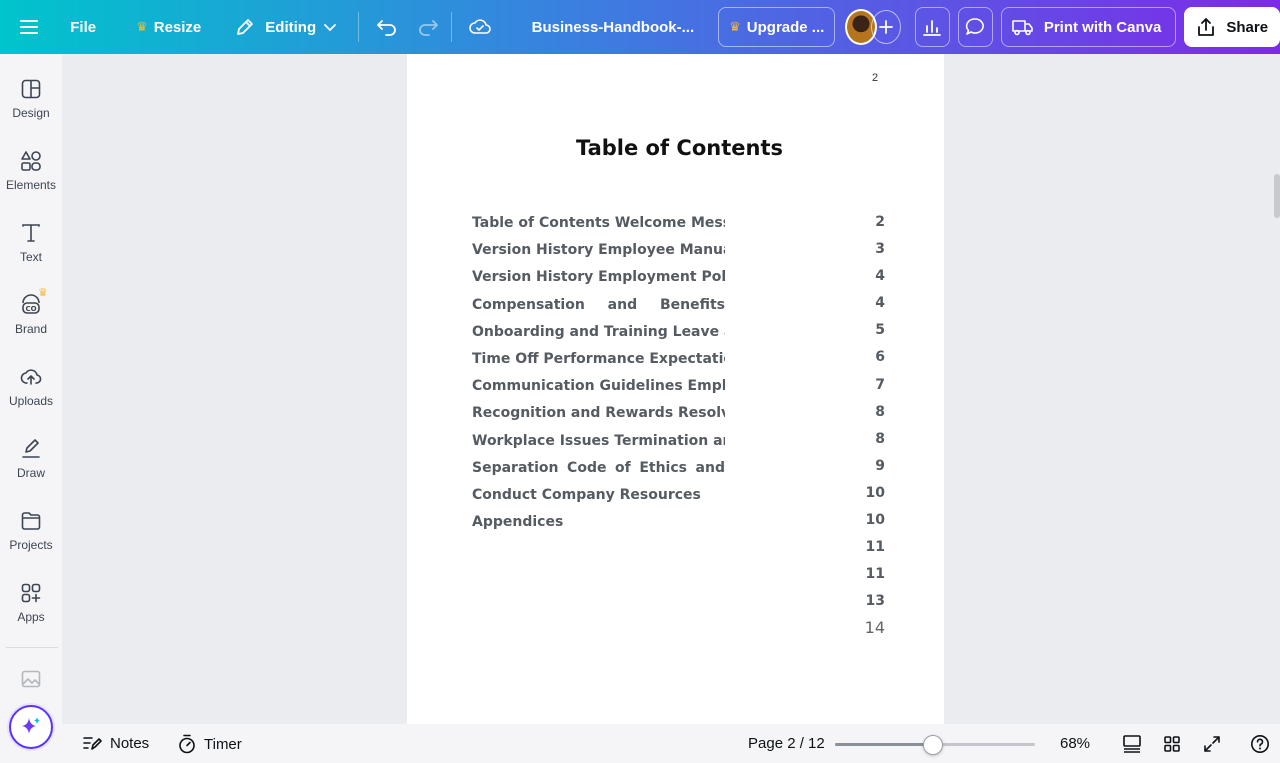 This screenshot has height=763, width=1280. What do you see at coordinates (598, 250) in the screenshot?
I see `toc-entry: Version History Employee Manual` at bounding box center [598, 250].